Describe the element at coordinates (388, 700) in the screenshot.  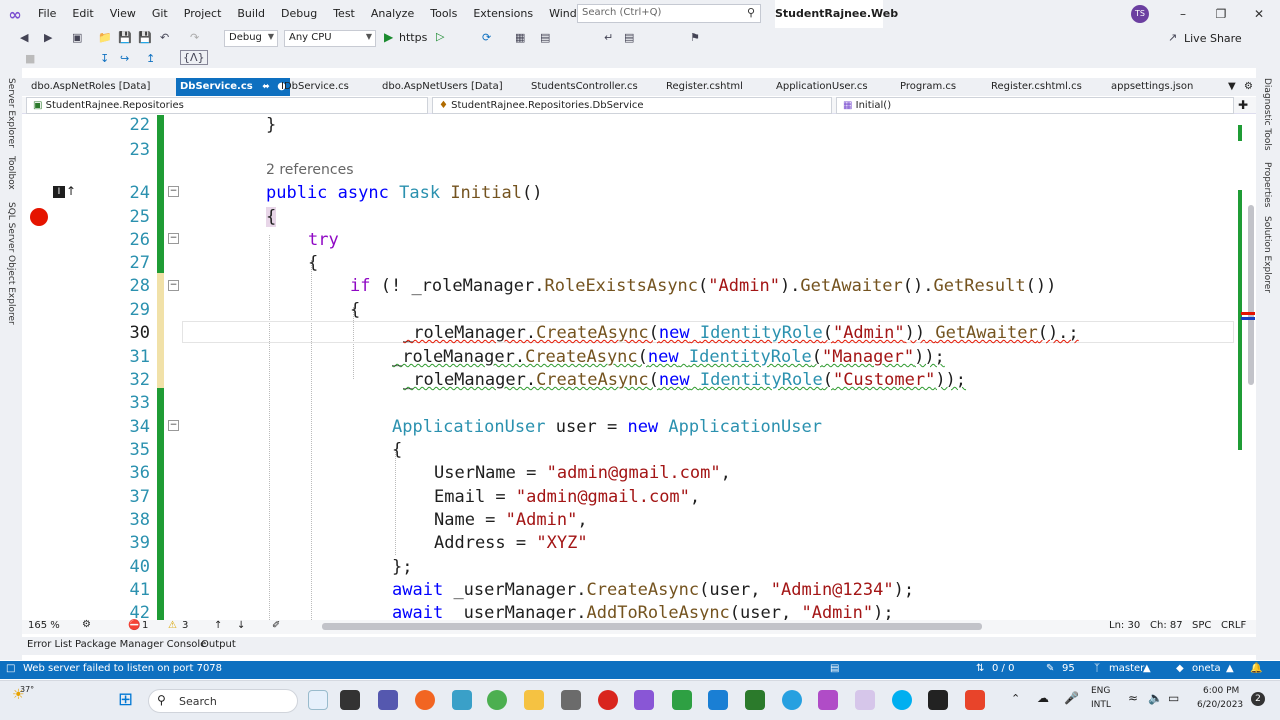
I see `teams-app-icon` at that location.